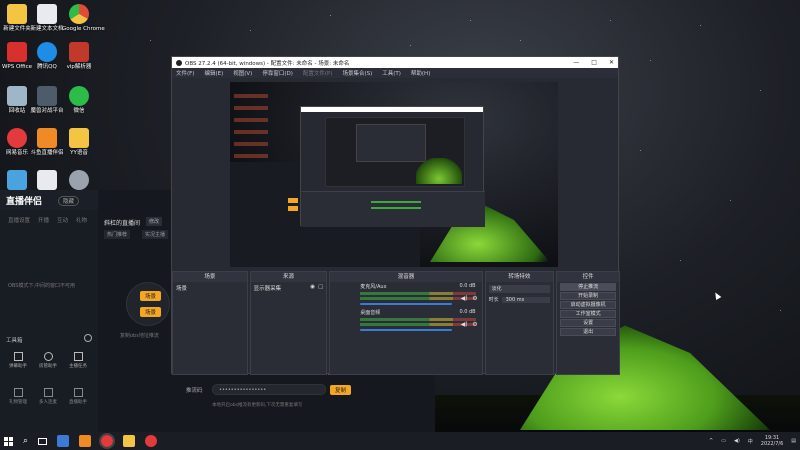 The width and height of the screenshot is (800, 450). What do you see at coordinates (257, 405) in the screenshot?
I see `stream-key-hint: 本地开启obs推流有更新码,下次无需重复填写` at bounding box center [257, 405].